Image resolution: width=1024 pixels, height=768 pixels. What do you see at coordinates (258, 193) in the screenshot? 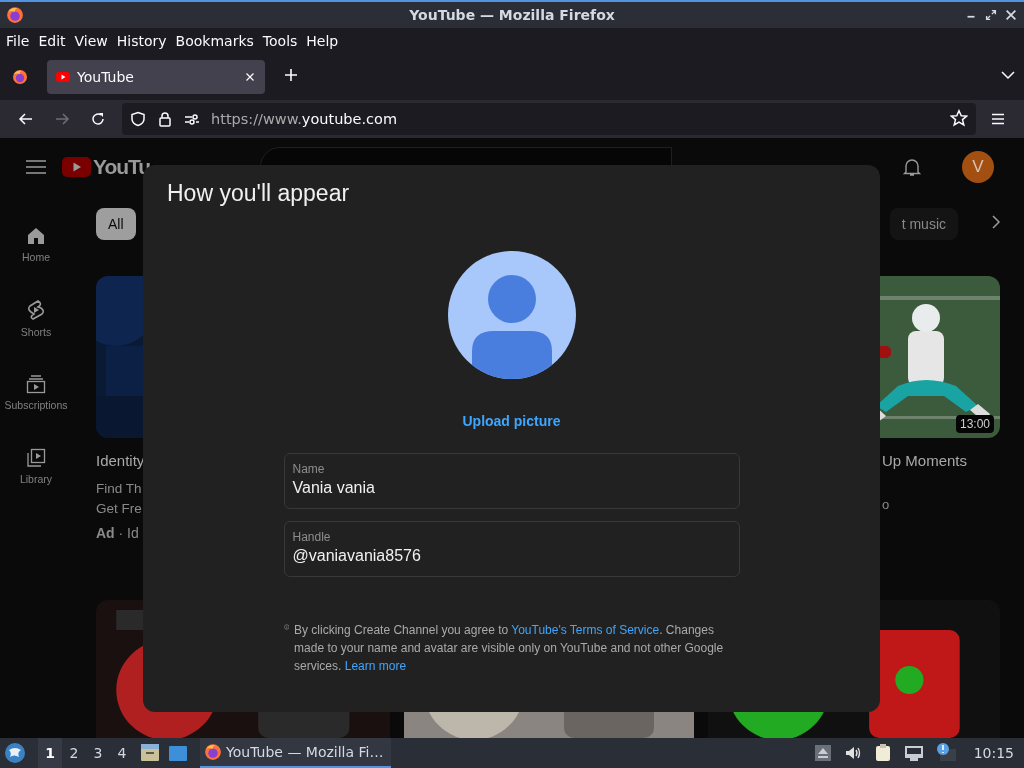
I see `dialog-title: How you'll appear` at bounding box center [258, 193].